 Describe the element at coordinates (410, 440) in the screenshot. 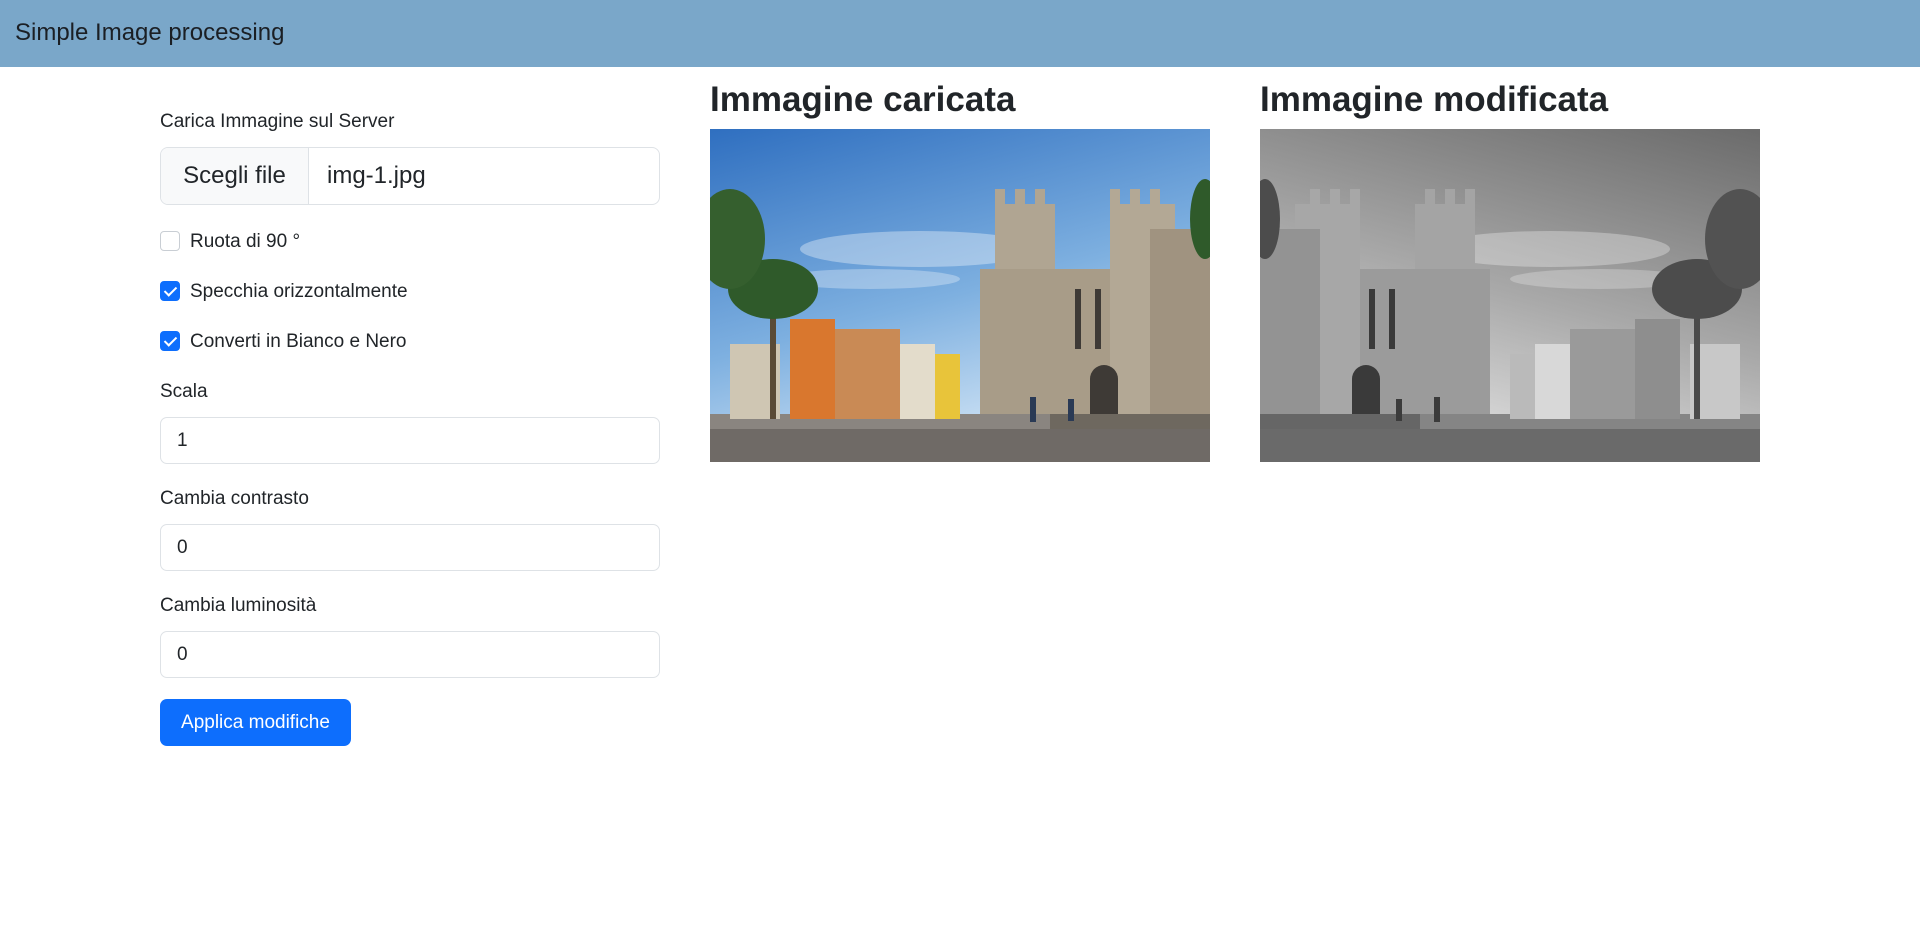

I see `scale-input` at that location.